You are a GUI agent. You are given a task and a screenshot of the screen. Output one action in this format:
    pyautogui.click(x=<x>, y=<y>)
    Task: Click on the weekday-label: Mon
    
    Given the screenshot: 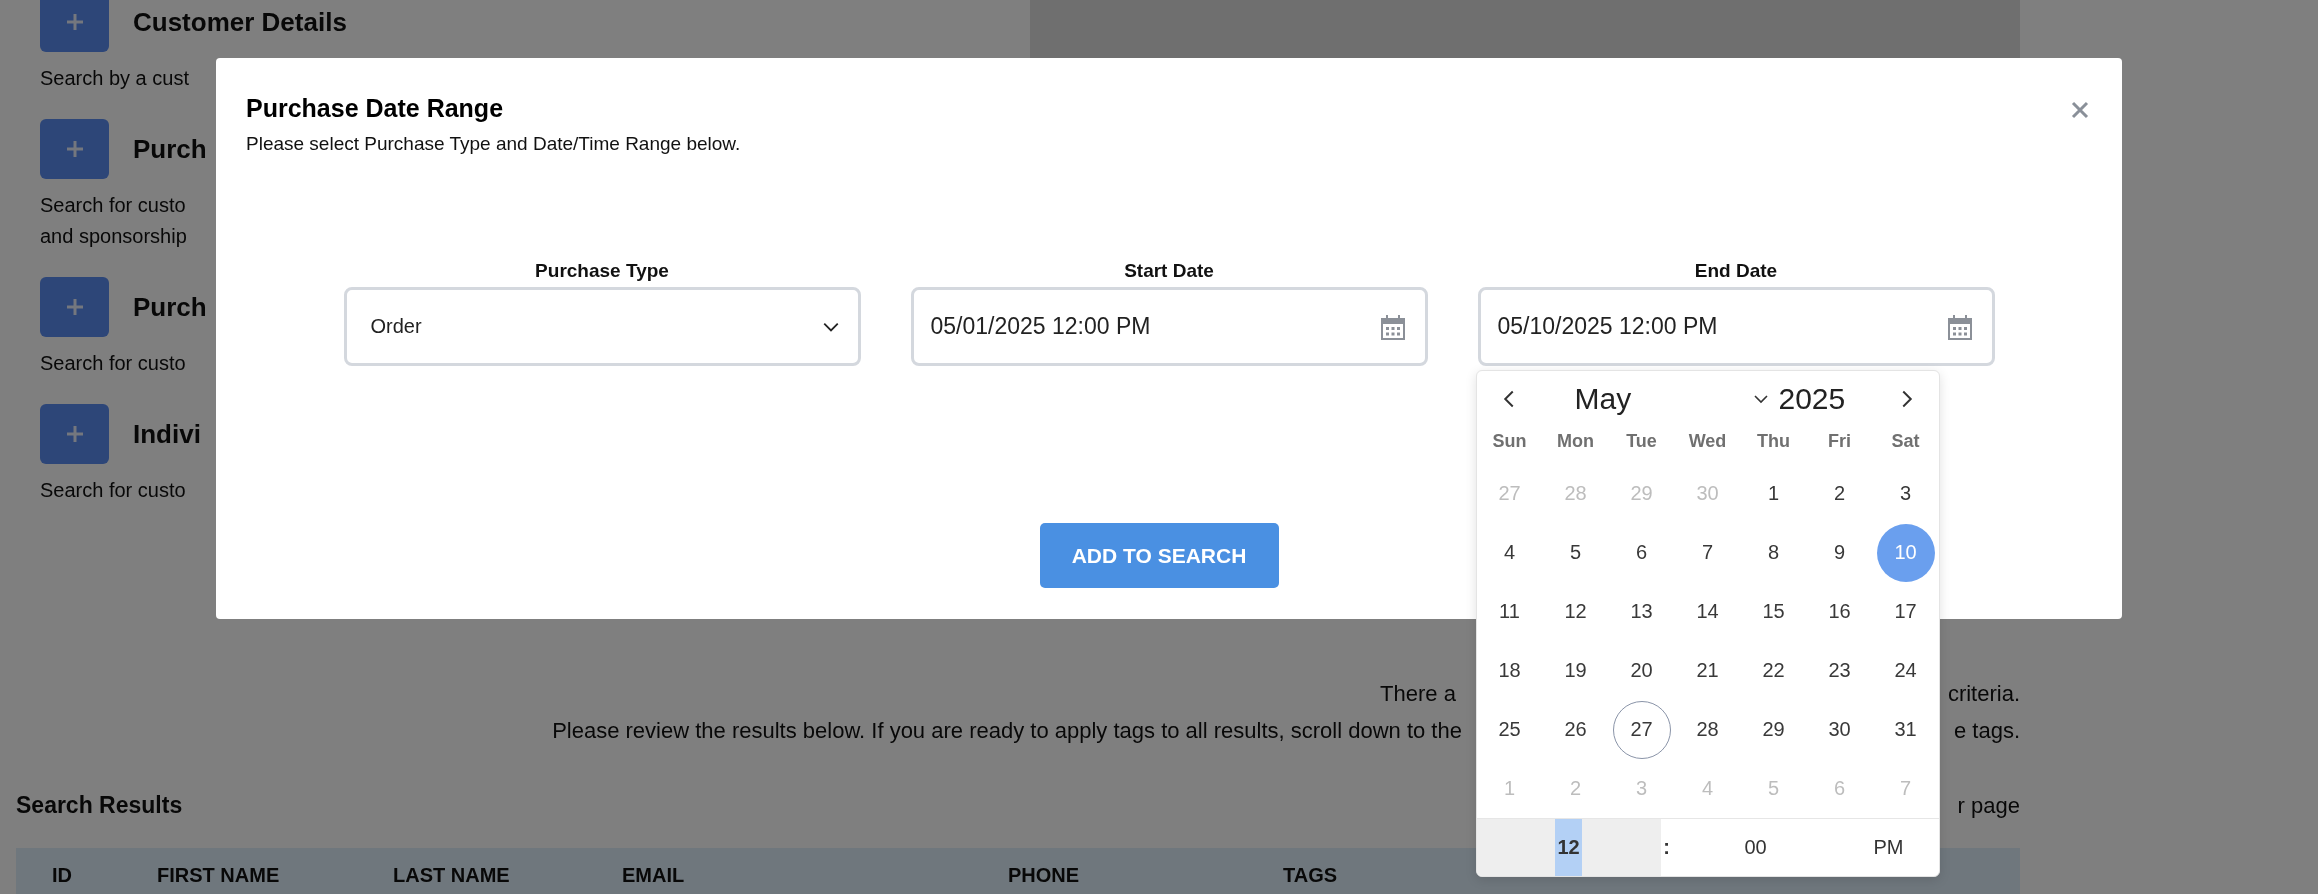 What is the action you would take?
    pyautogui.click(x=1575, y=441)
    